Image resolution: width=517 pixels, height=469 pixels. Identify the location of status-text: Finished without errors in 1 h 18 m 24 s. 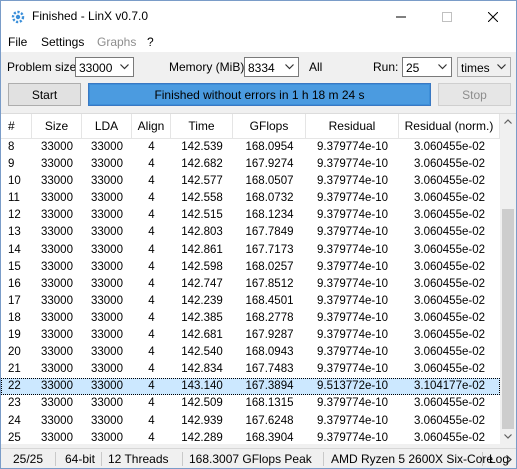
(259, 94).